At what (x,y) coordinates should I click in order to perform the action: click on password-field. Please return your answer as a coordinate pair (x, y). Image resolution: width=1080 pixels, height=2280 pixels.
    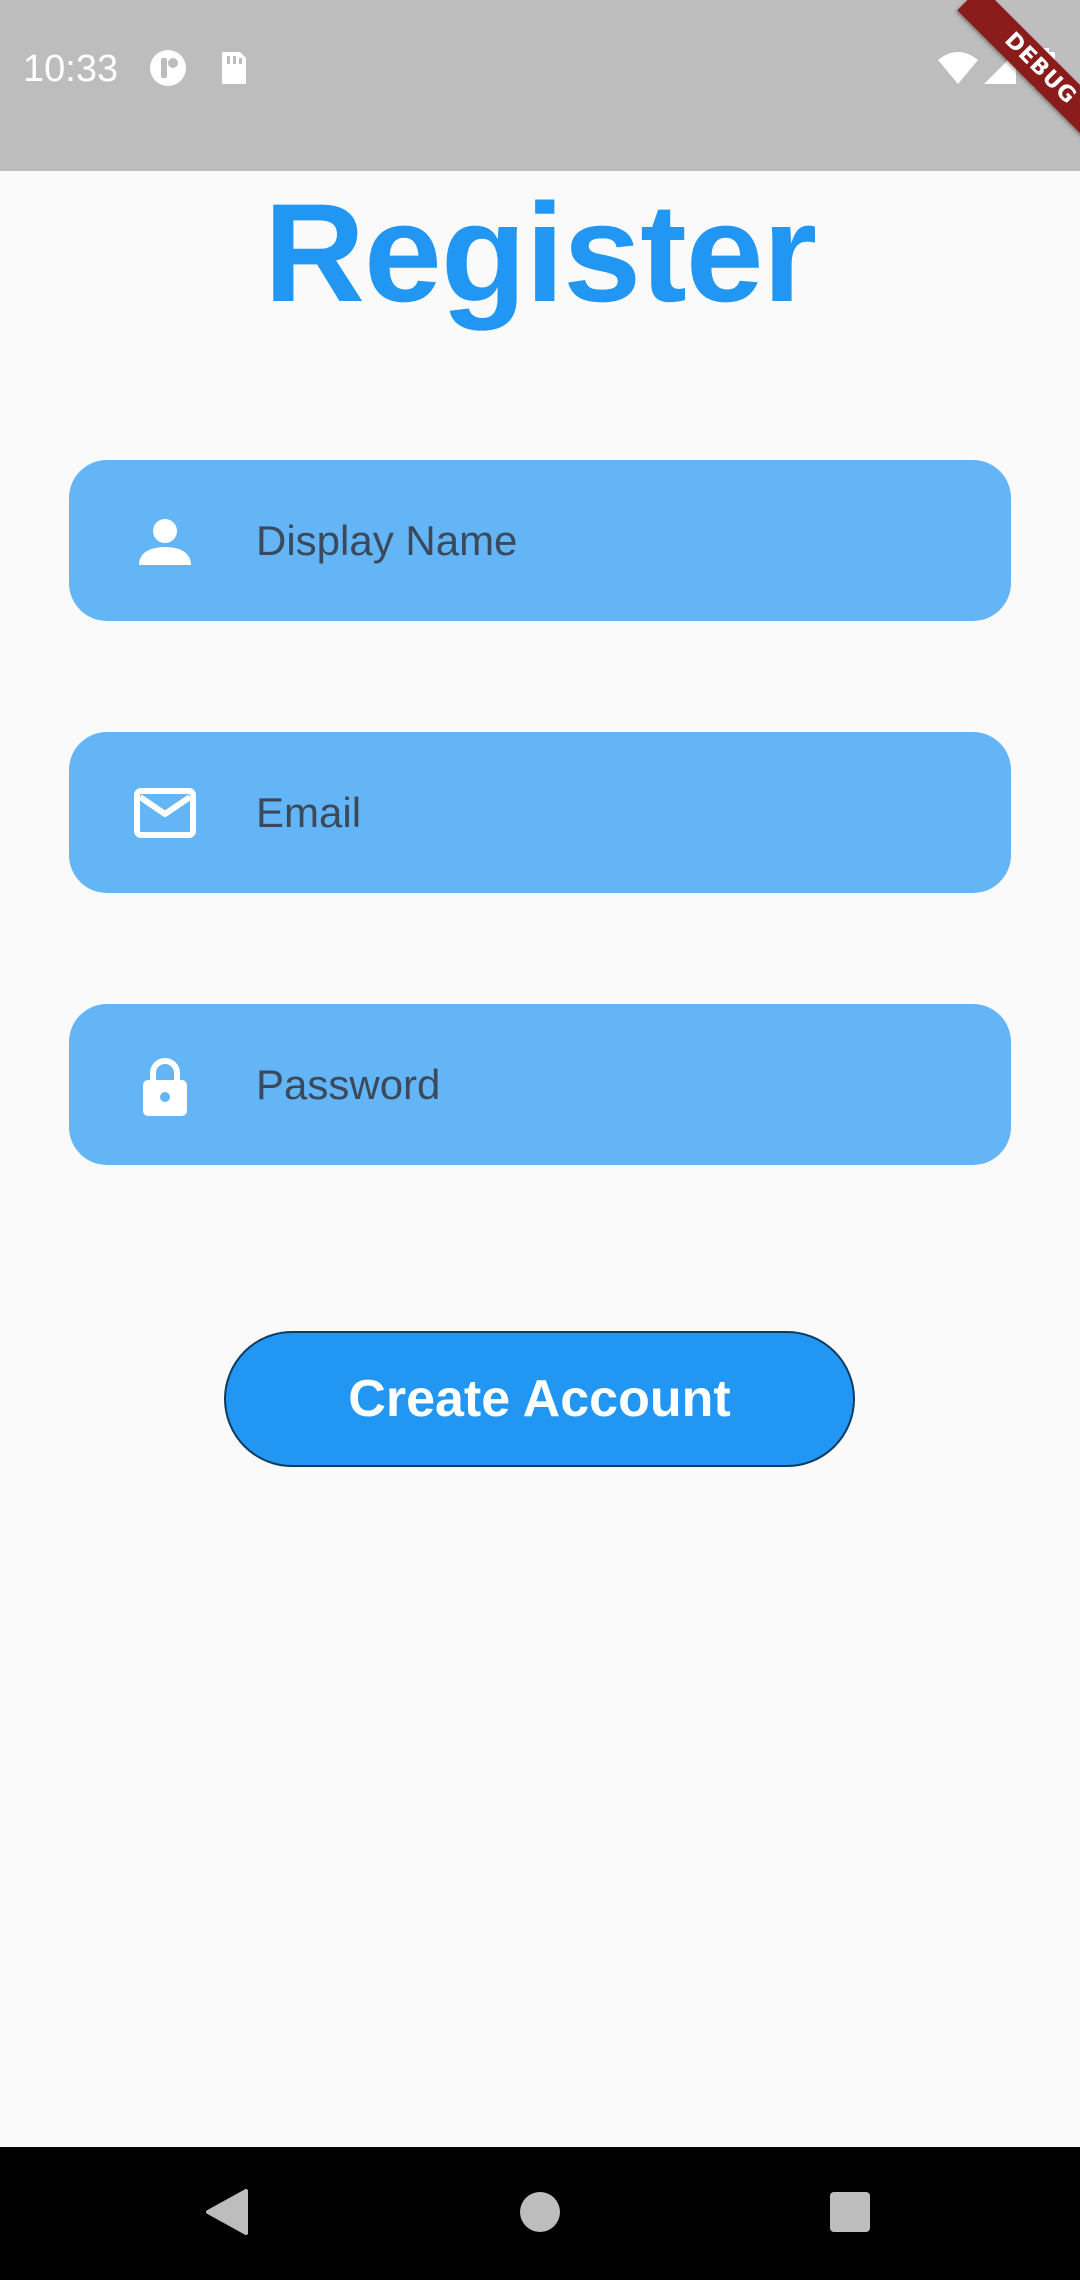
    Looking at the image, I should click on (540, 1084).